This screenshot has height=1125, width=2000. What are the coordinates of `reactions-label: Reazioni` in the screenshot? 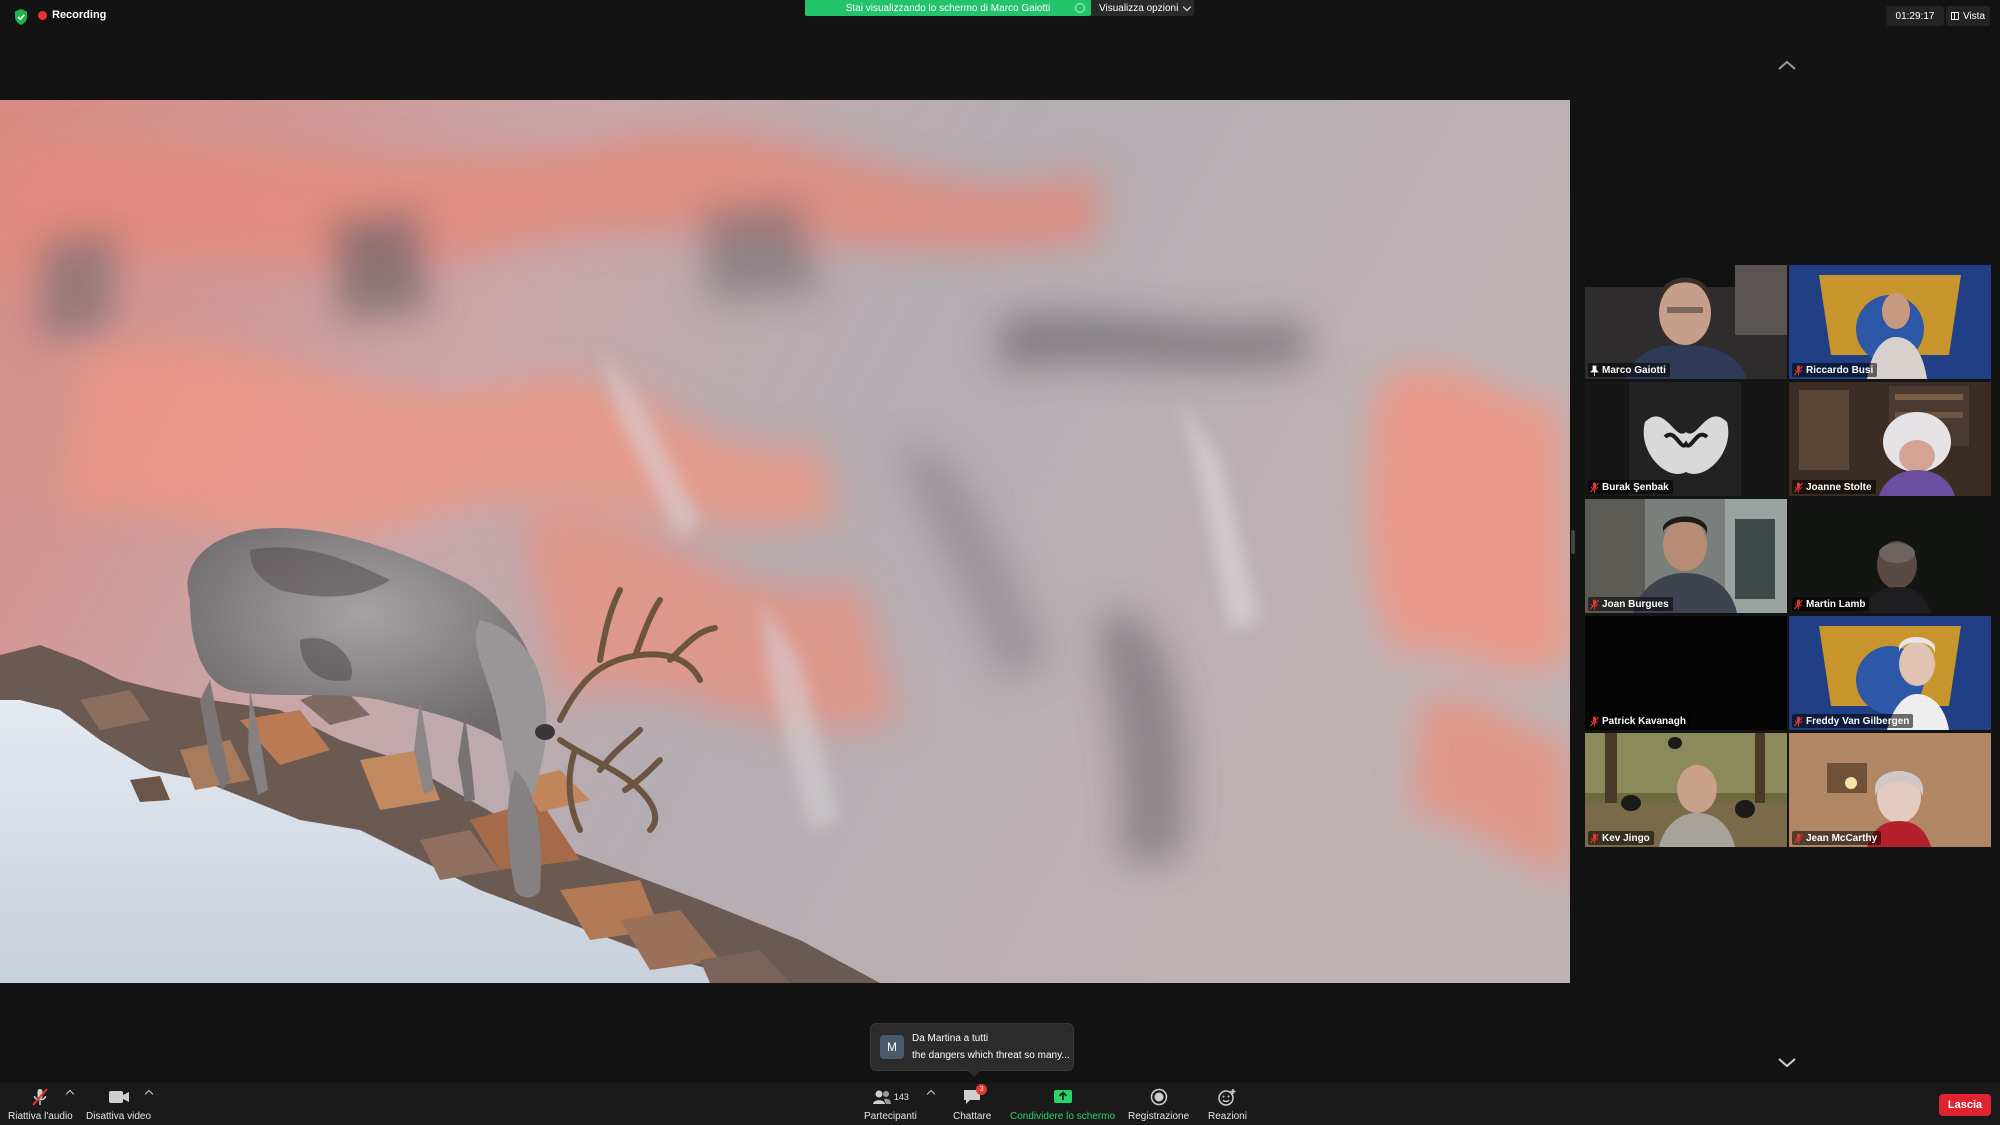 It's located at (1227, 1116).